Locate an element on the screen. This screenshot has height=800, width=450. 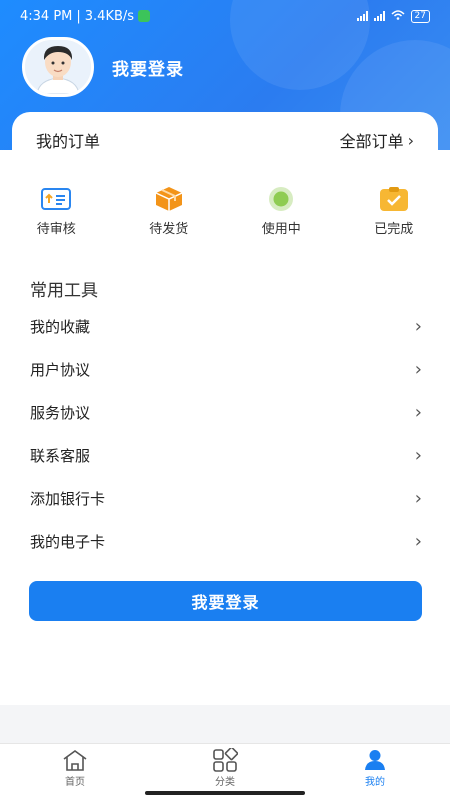
tool-label: 联系客服 is located at coordinates (60, 456).